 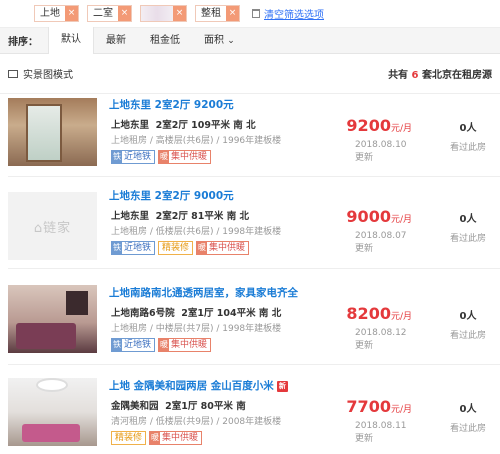 I want to click on listing-sub: 清河租房 / 低楼层(共9层) / 2008年建板楼, so click(x=196, y=422).